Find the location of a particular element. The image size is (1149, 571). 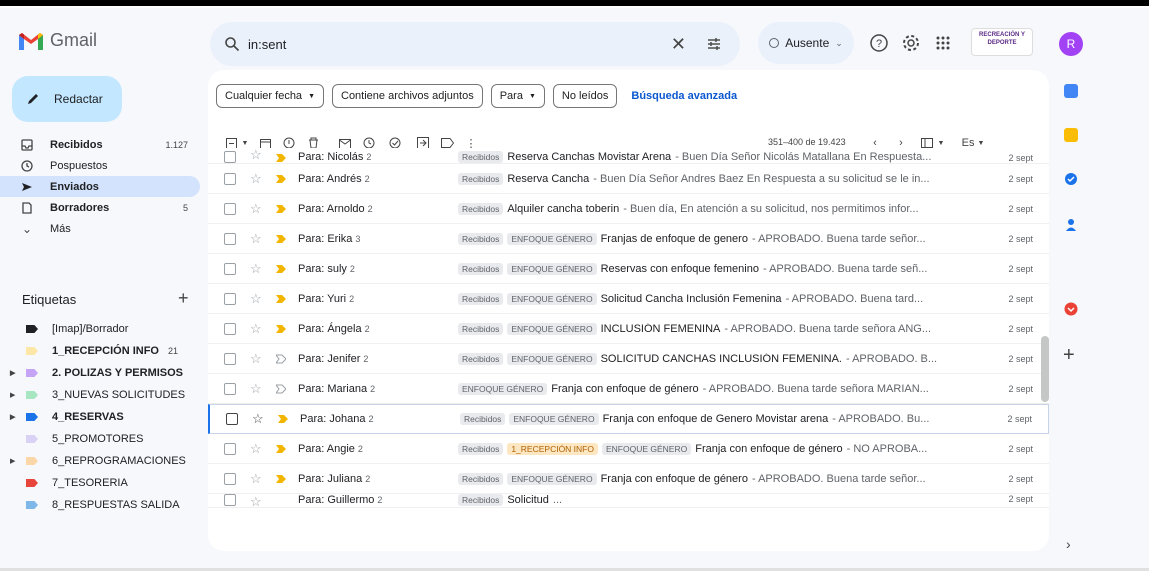

tune-icon is located at coordinates (714, 44).